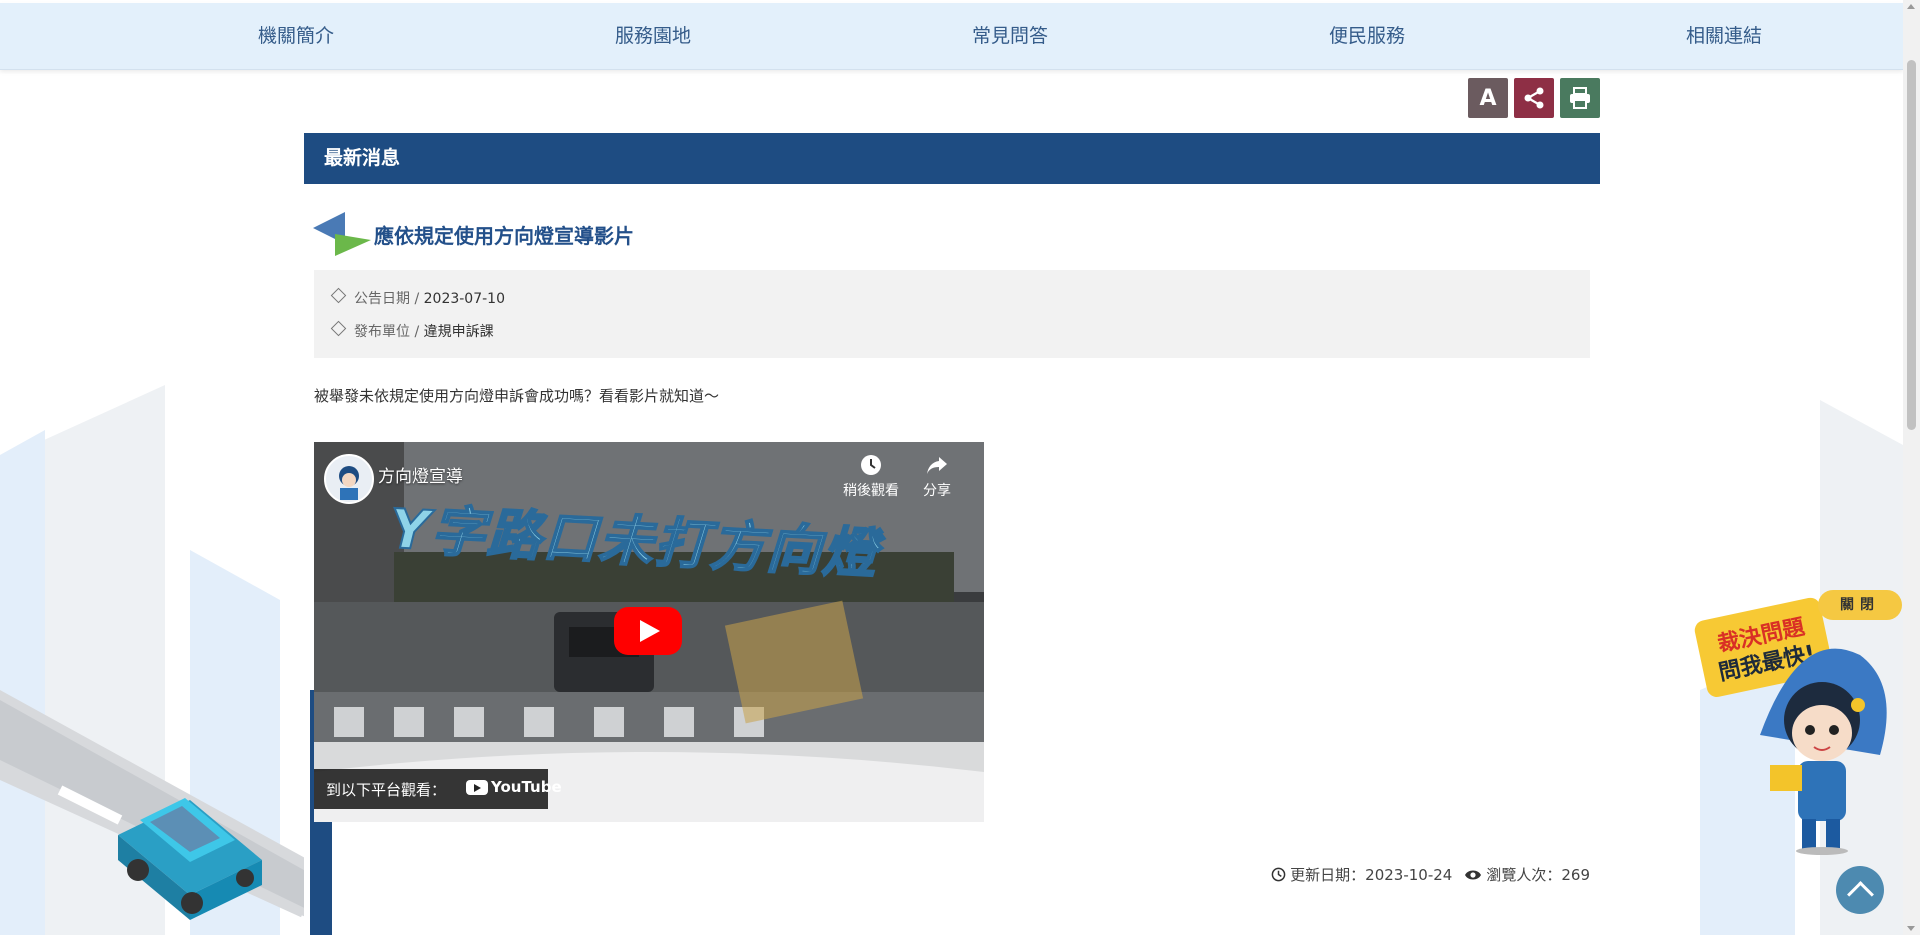  I want to click on views-value: 269, so click(1575, 874).